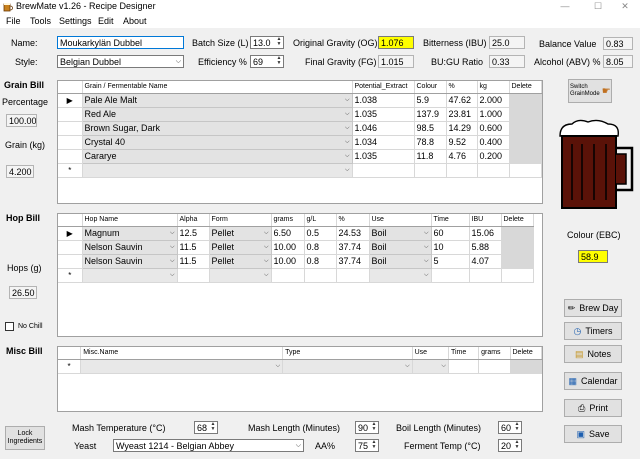 The image size is (640, 459). Describe the element at coordinates (288, 275) in the screenshot. I see `hop-grams-cell` at that location.